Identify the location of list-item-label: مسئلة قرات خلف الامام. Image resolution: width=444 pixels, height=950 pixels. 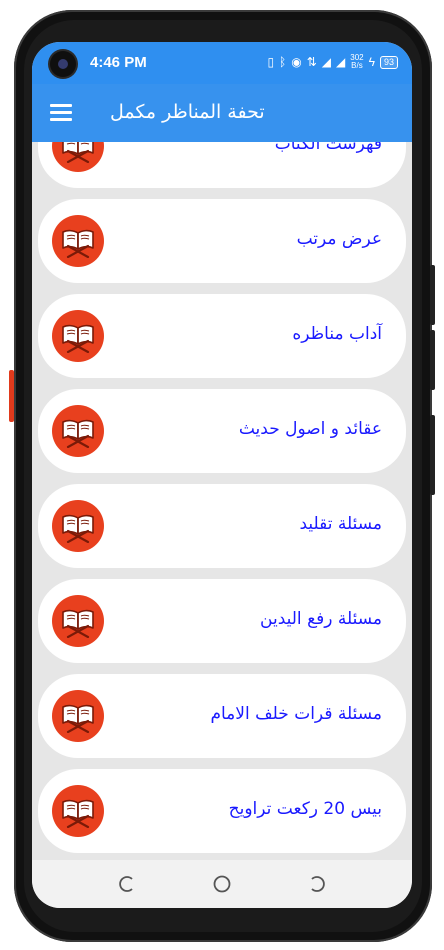
(296, 714).